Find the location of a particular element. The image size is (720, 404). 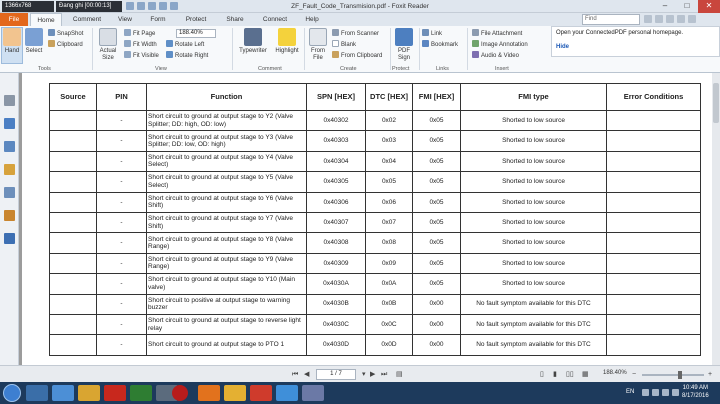

cell-fmi: 0x05 is located at coordinates (436, 243).